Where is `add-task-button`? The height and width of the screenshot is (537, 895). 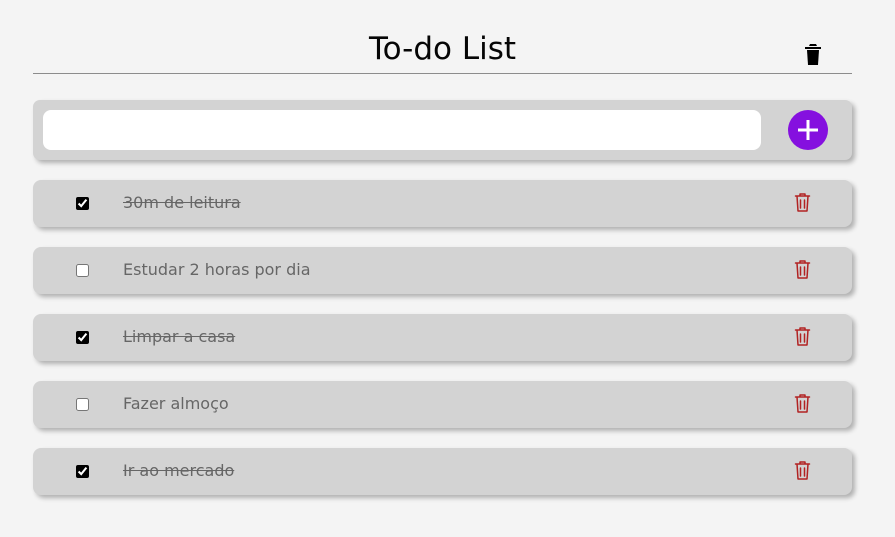 add-task-button is located at coordinates (808, 130).